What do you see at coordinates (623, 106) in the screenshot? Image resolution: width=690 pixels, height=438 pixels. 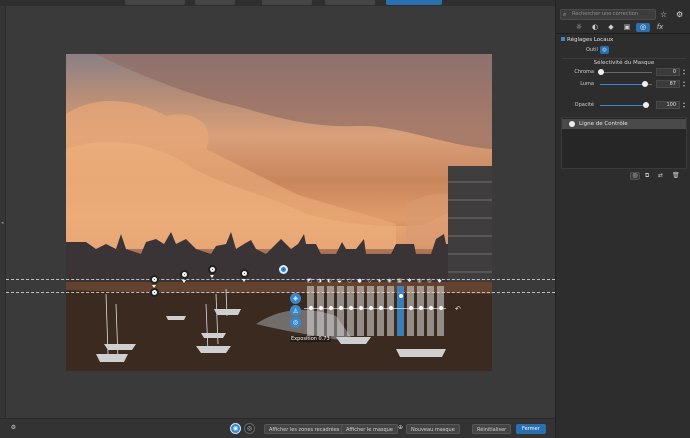 I see `opacity-slider: Opacité 100 ▴ ▾` at bounding box center [623, 106].